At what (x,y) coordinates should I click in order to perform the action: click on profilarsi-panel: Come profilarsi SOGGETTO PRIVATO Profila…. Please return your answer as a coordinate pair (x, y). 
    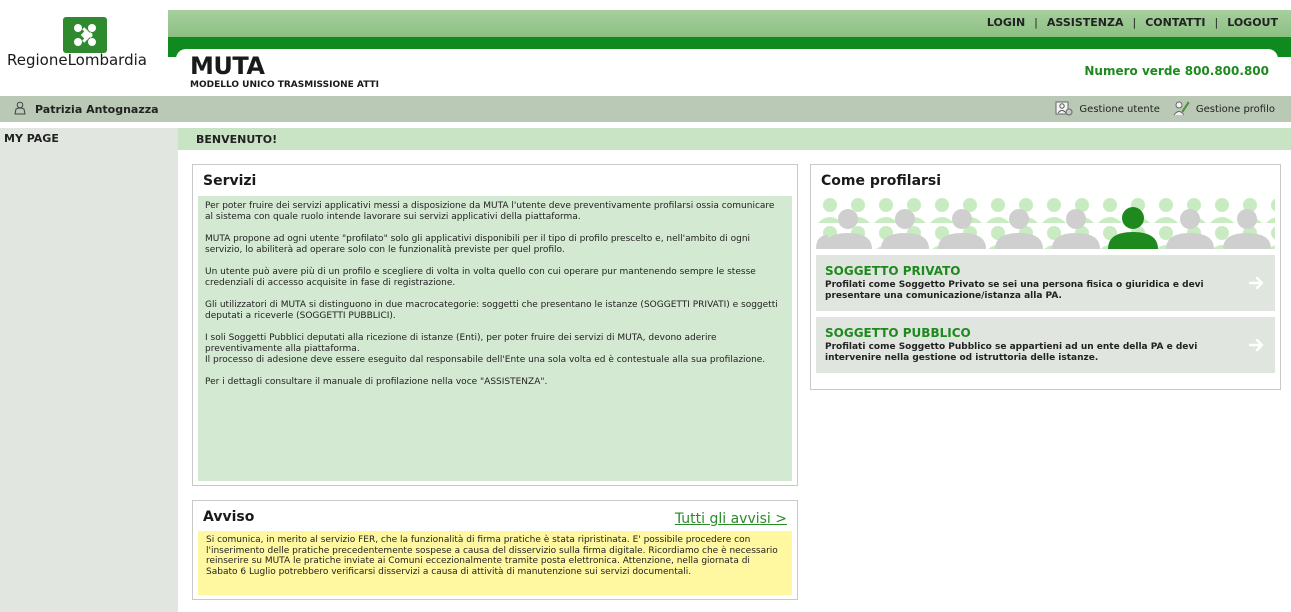
    Looking at the image, I should click on (1045, 277).